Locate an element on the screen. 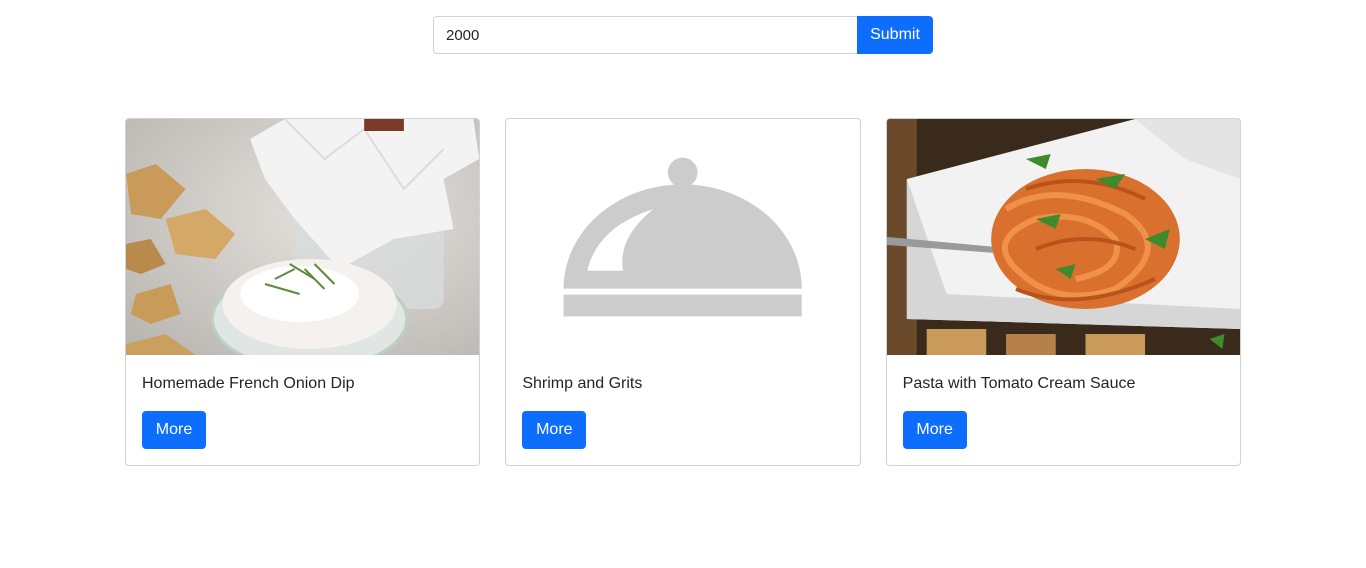 Image resolution: width=1366 pixels, height=568 pixels. recipe-image-pasta-tomato-cream is located at coordinates (1063, 237).